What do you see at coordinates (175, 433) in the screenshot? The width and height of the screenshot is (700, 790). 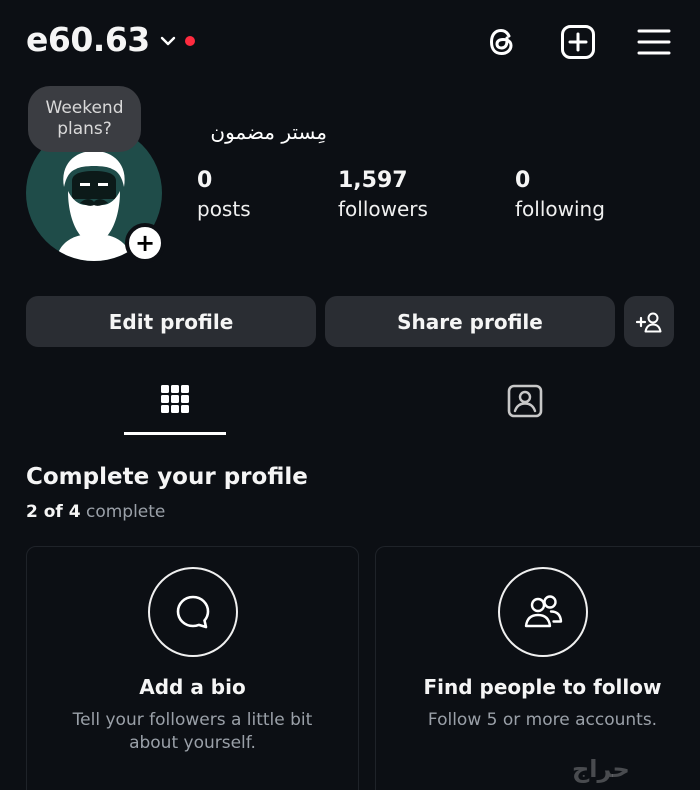 I see `active-tab-indicator` at bounding box center [175, 433].